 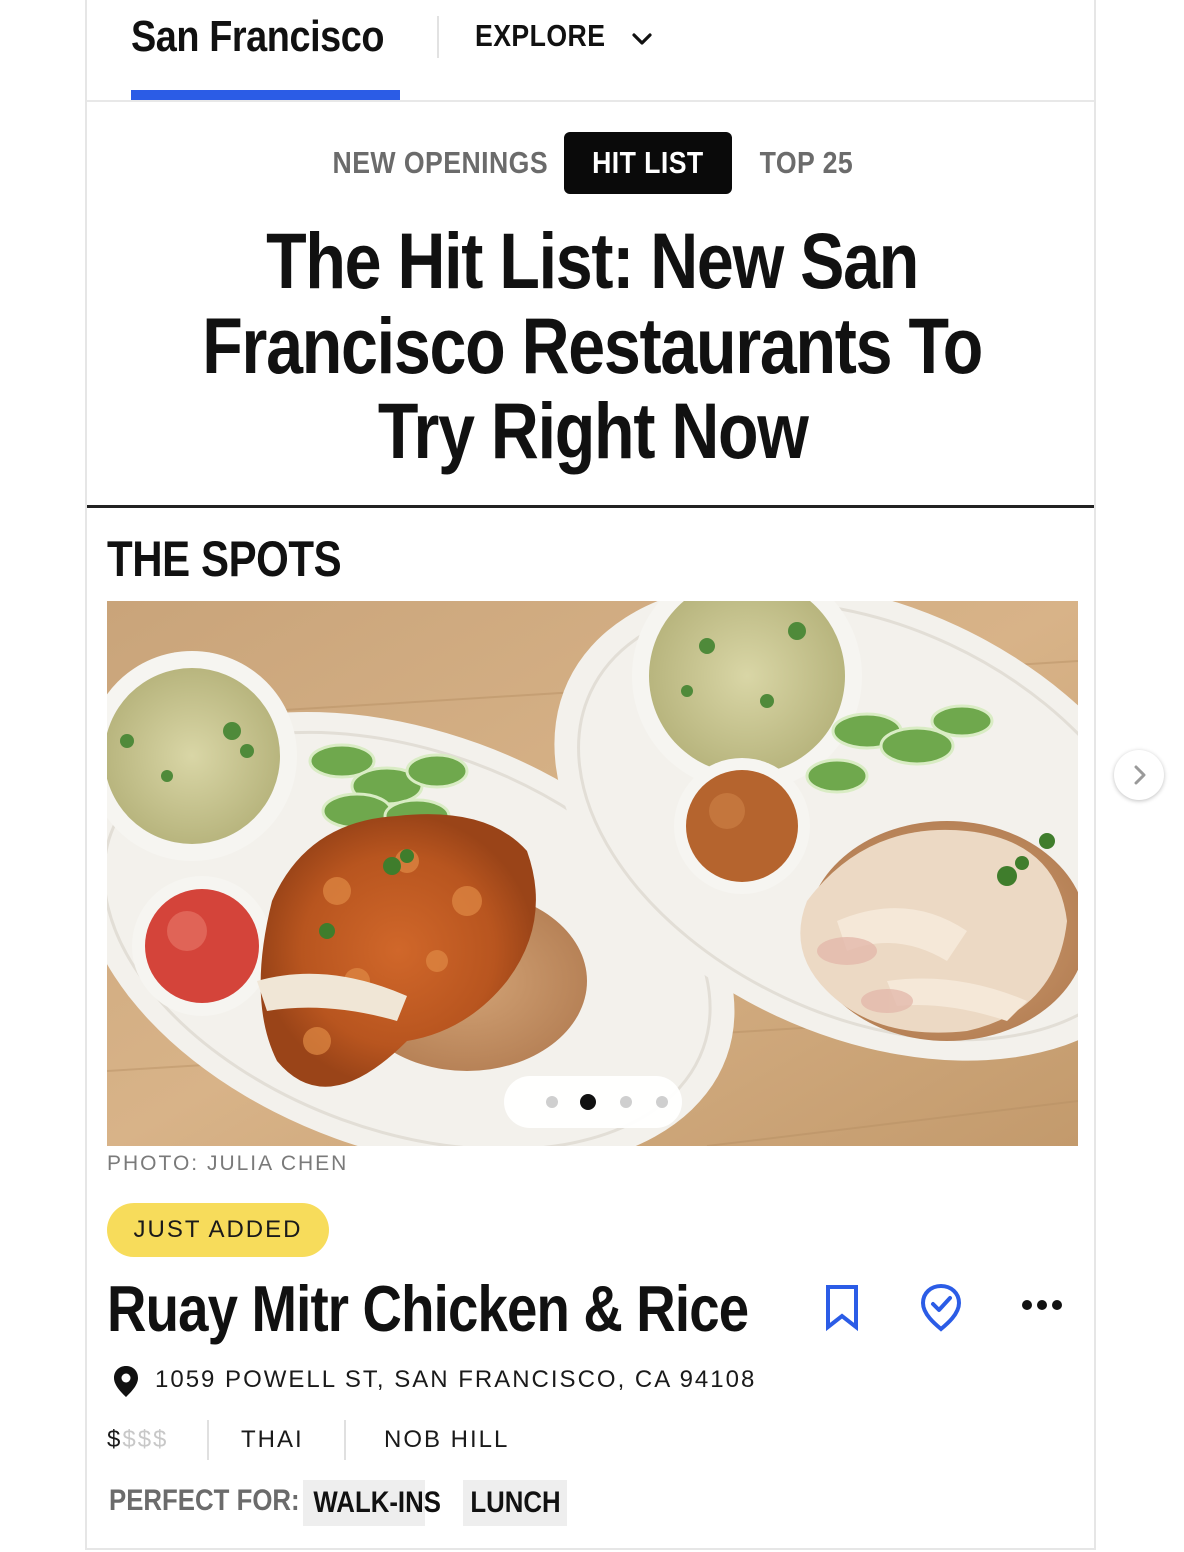 I want to click on perfect-for-chip-walk-ins: WALK-INS, so click(x=372, y=1503).